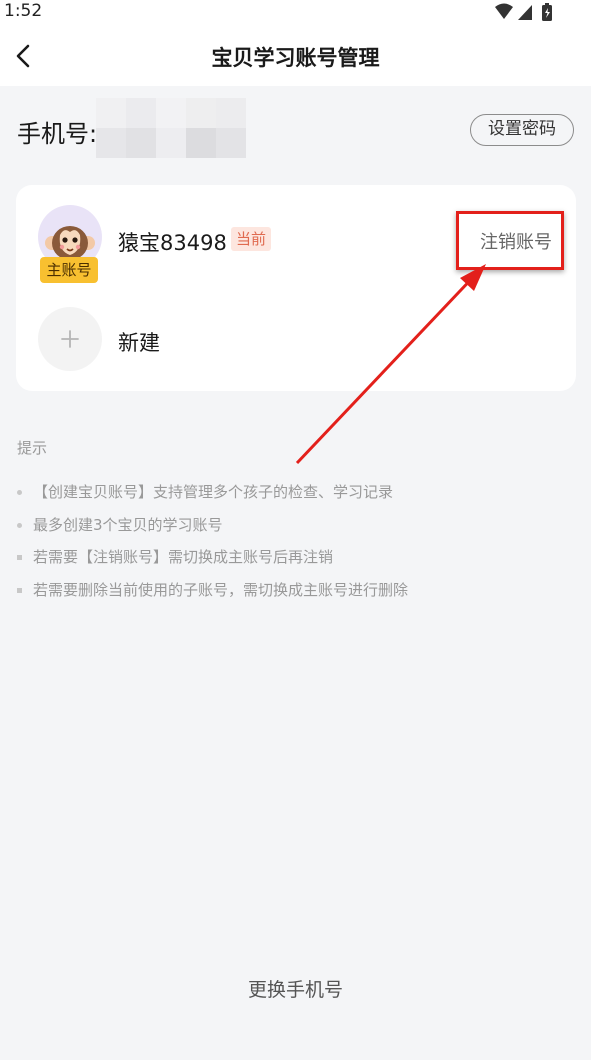 This screenshot has width=591, height=1060. What do you see at coordinates (525, 12) in the screenshot?
I see `cell-signal-icon` at bounding box center [525, 12].